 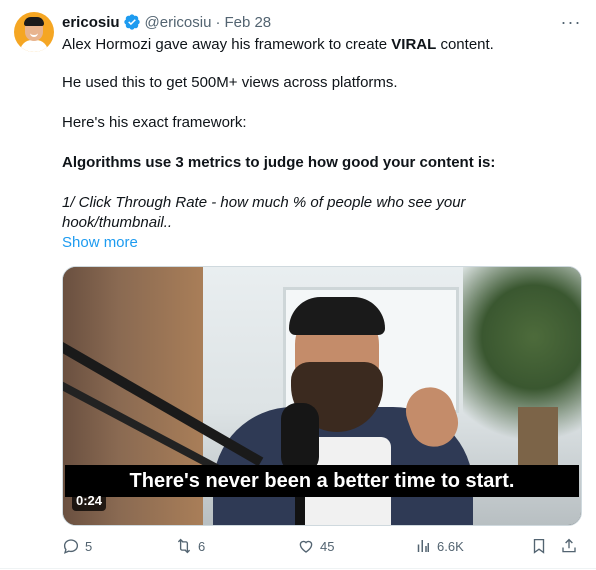 What do you see at coordinates (202, 546) in the screenshot?
I see `retweet-count: 6` at bounding box center [202, 546].